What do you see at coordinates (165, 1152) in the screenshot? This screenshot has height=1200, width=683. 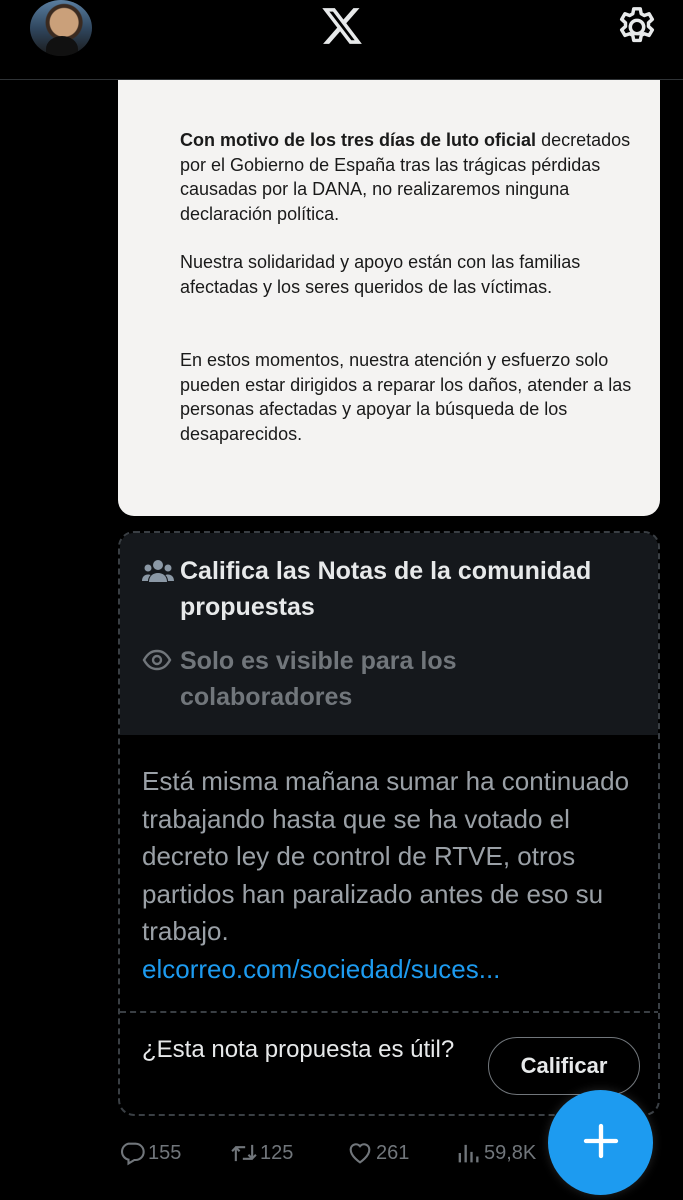 I see `reply-count: 155` at bounding box center [165, 1152].